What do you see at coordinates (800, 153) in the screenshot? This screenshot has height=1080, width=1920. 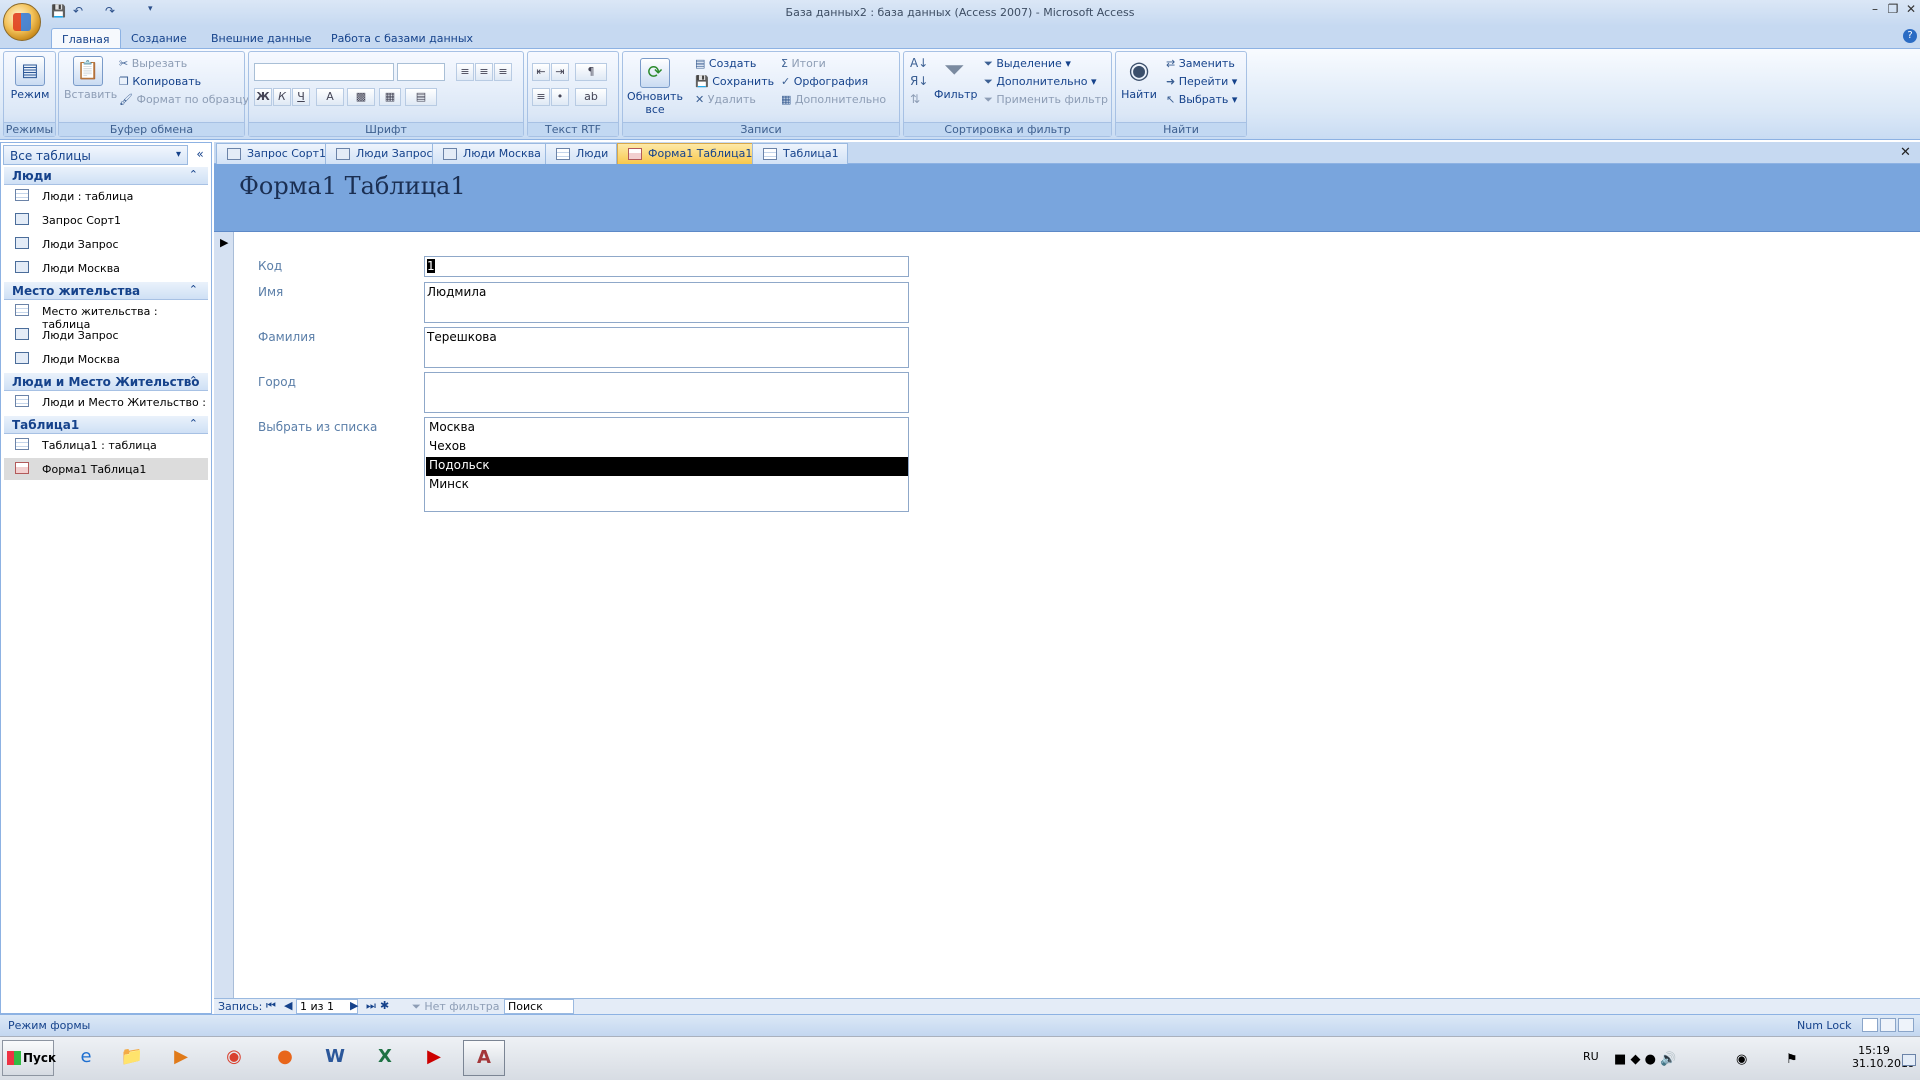 I see `doc-tab-table1: Таблица1` at bounding box center [800, 153].